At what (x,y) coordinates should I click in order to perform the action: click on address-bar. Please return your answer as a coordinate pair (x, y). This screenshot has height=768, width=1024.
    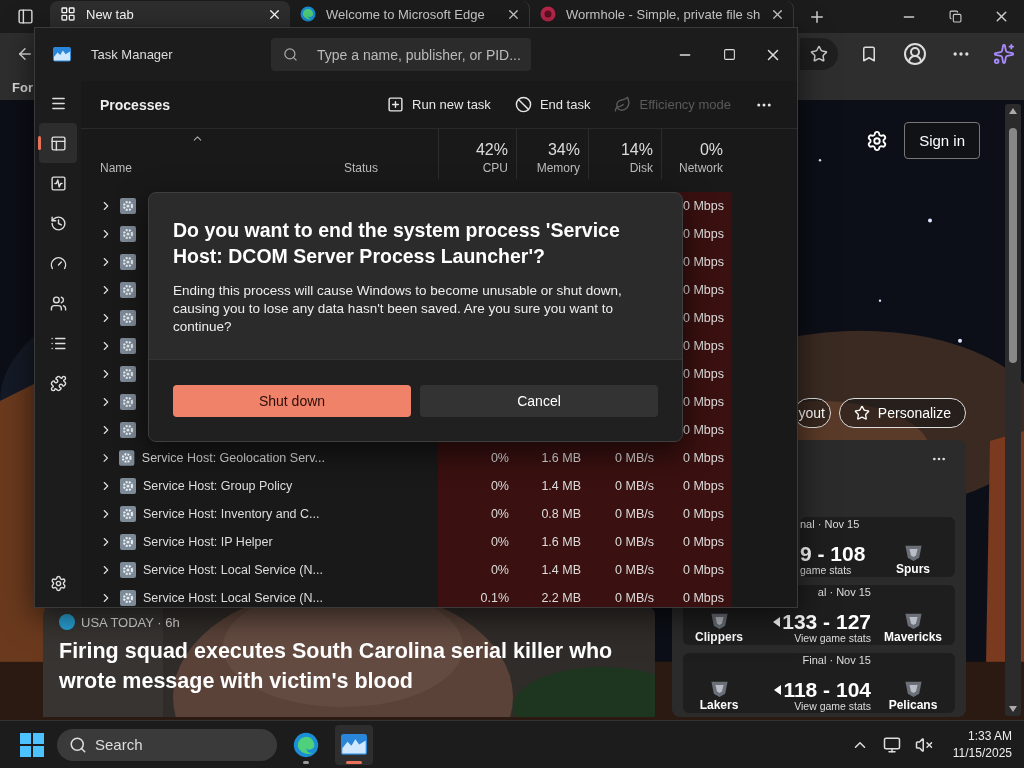
    Looking at the image, I should click on (819, 53).